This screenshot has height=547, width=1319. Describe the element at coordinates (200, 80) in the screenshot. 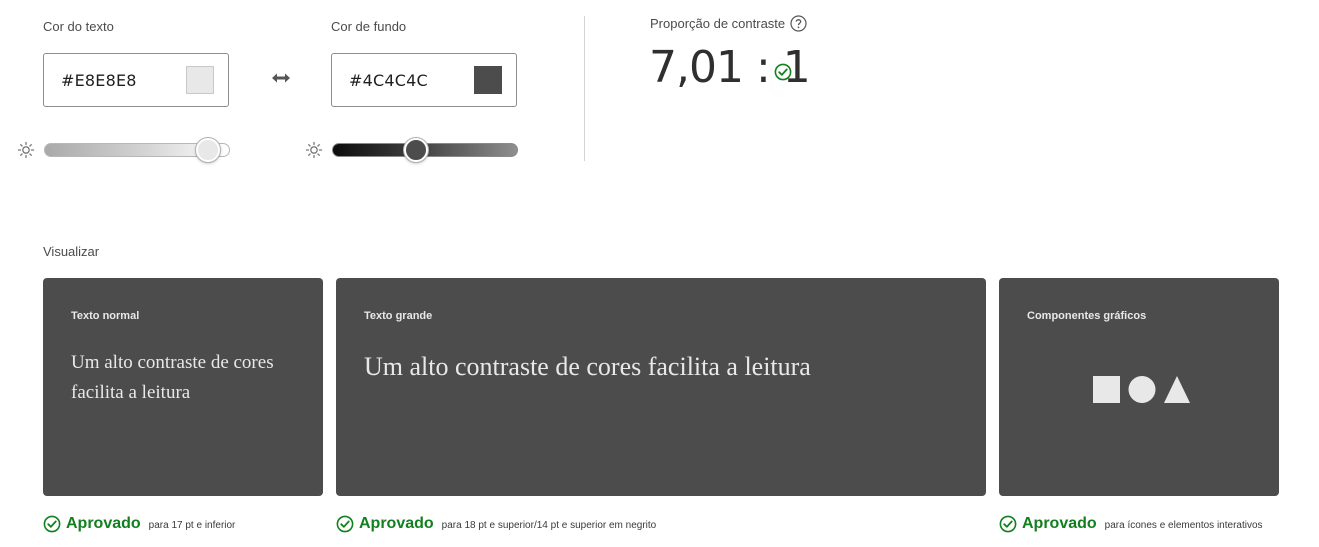

I see `text-color-swatch` at that location.